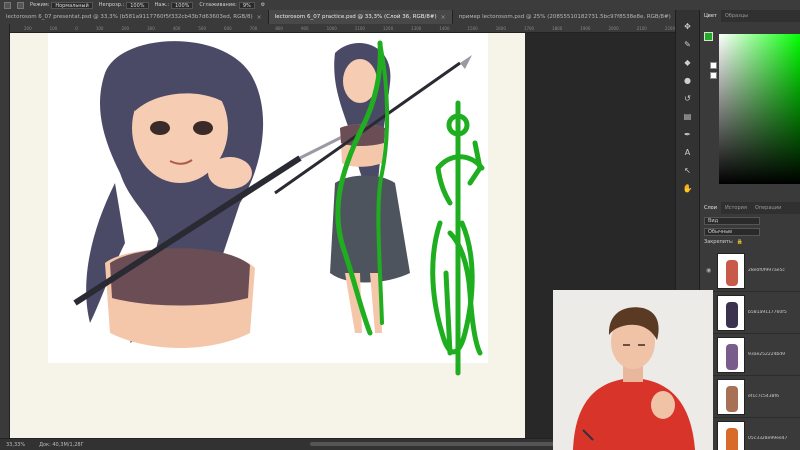 This screenshot has width=800, height=450. I want to click on dodge-icon: ●, so click(688, 80).